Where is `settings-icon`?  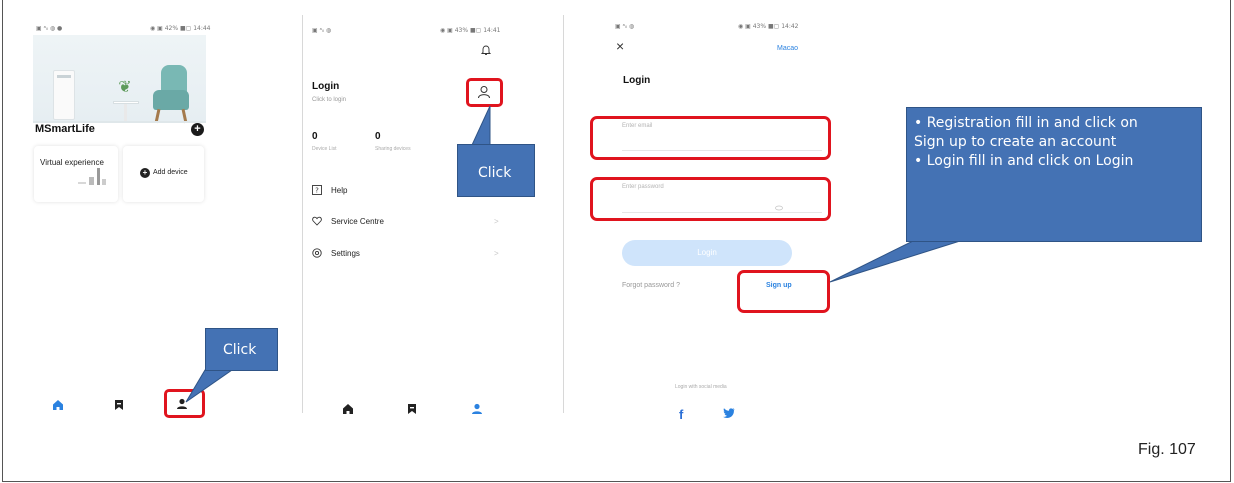 settings-icon is located at coordinates (317, 253).